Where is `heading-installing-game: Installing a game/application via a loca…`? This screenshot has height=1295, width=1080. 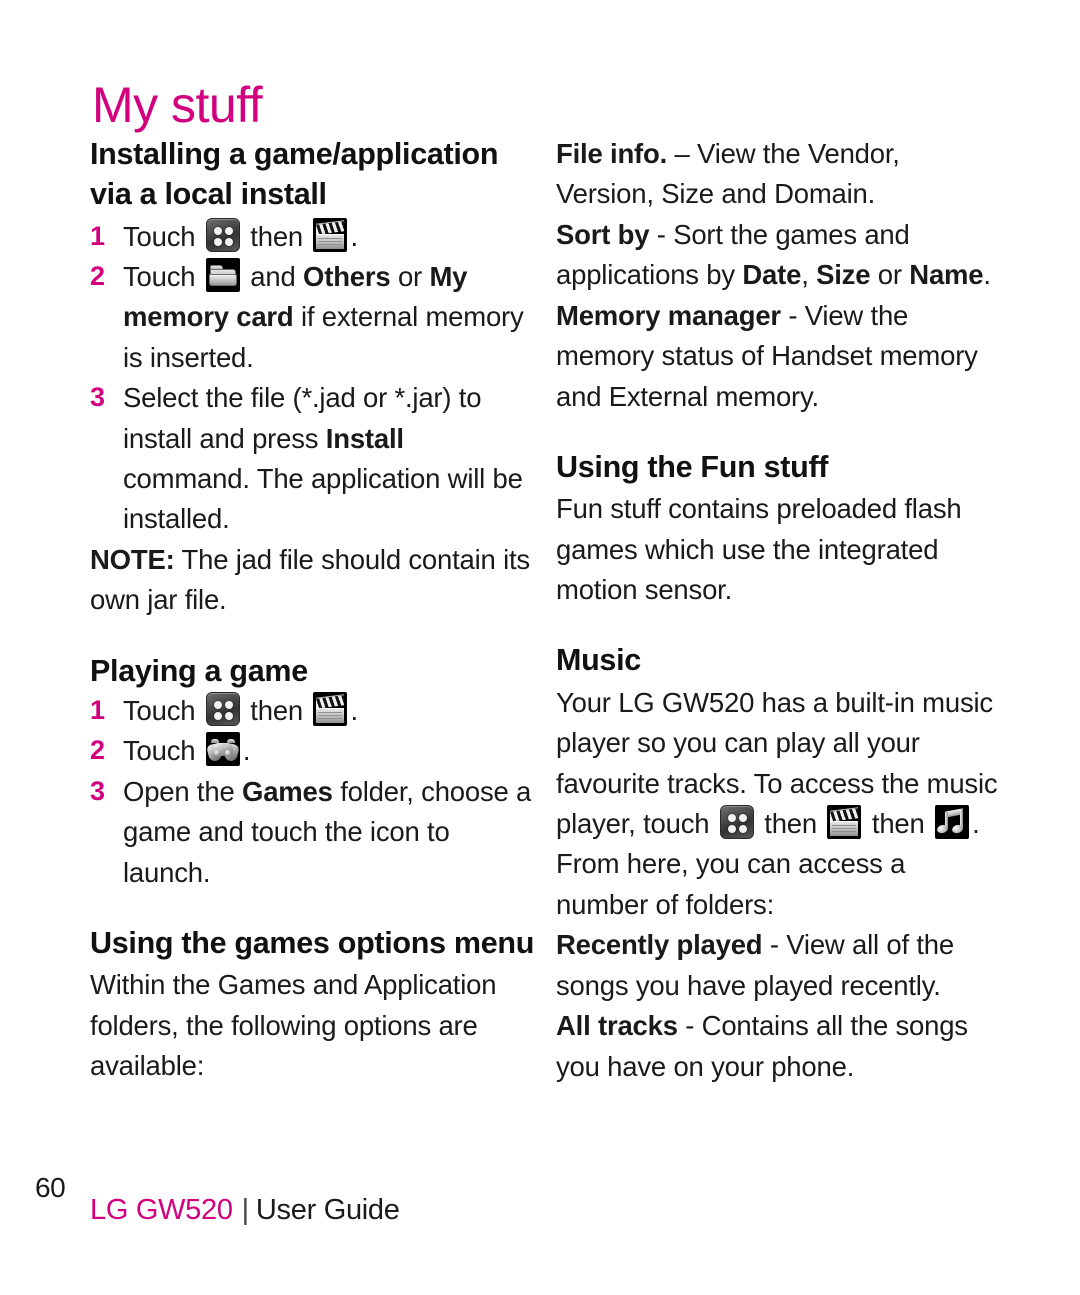
heading-installing-game: Installing a game/application via a loca… is located at coordinates (294, 174).